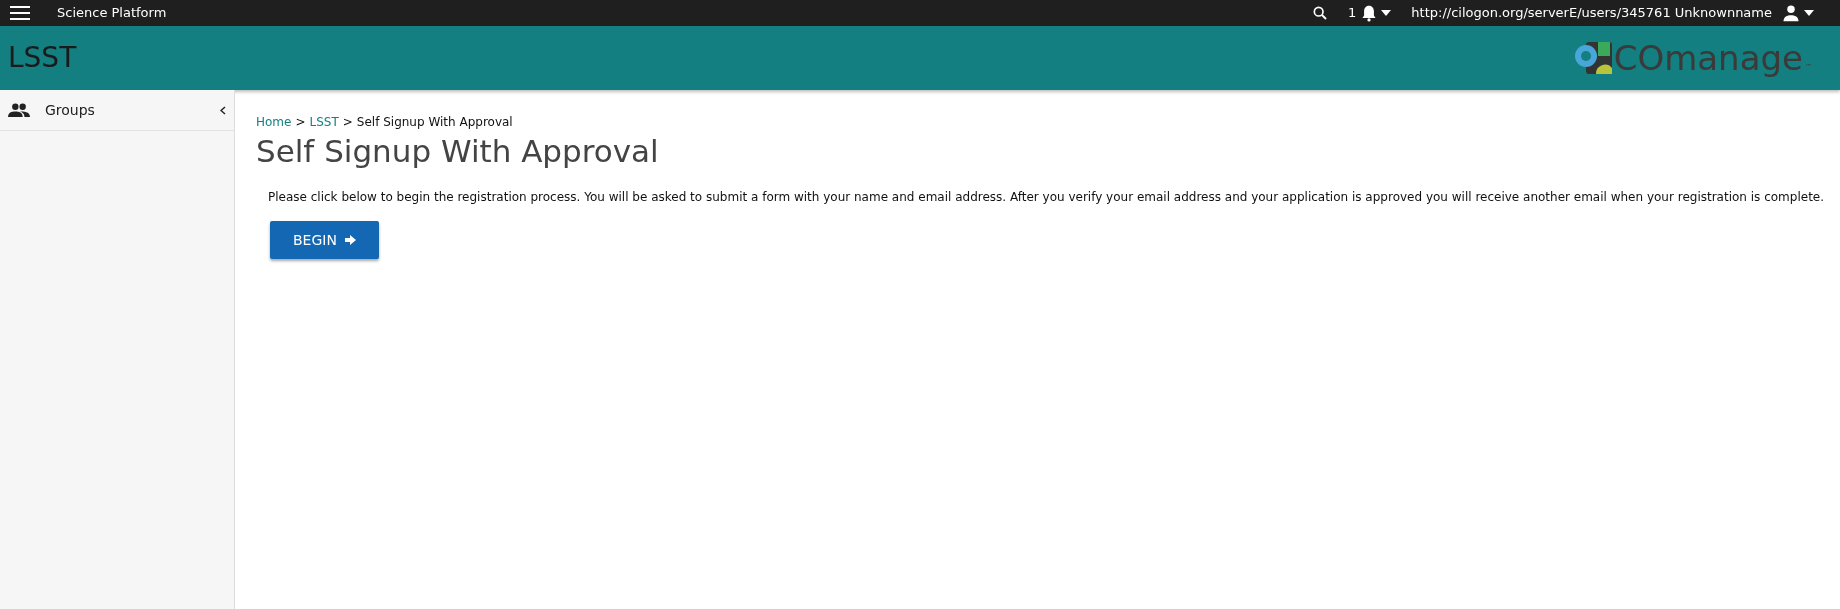 The height and width of the screenshot is (609, 1840). I want to click on site-title: LSST, so click(42, 58).